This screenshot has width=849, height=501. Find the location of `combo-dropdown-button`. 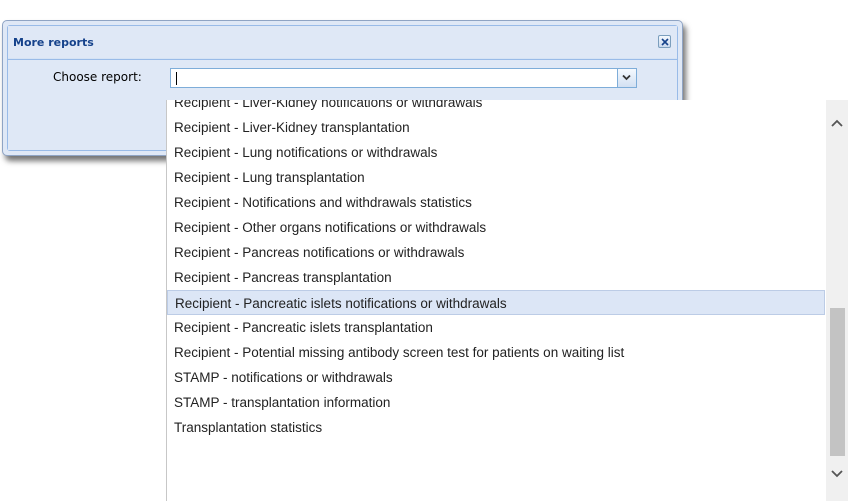

combo-dropdown-button is located at coordinates (626, 78).